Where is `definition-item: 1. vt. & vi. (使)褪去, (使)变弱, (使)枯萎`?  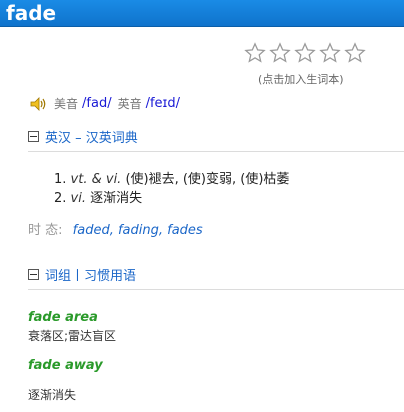
definition-item: 1. vt. & vi. (使)褪去, (使)变弱, (使)枯萎 is located at coordinates (171, 179).